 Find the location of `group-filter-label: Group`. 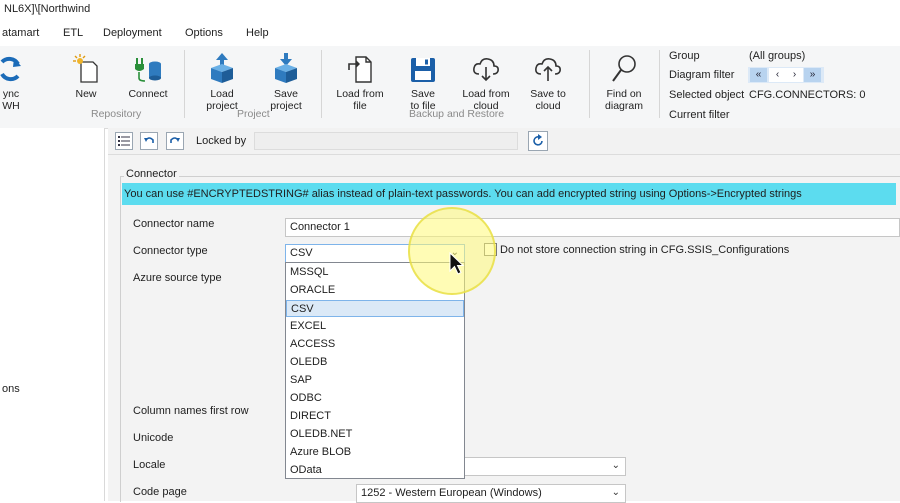

group-filter-label: Group is located at coordinates (684, 56).